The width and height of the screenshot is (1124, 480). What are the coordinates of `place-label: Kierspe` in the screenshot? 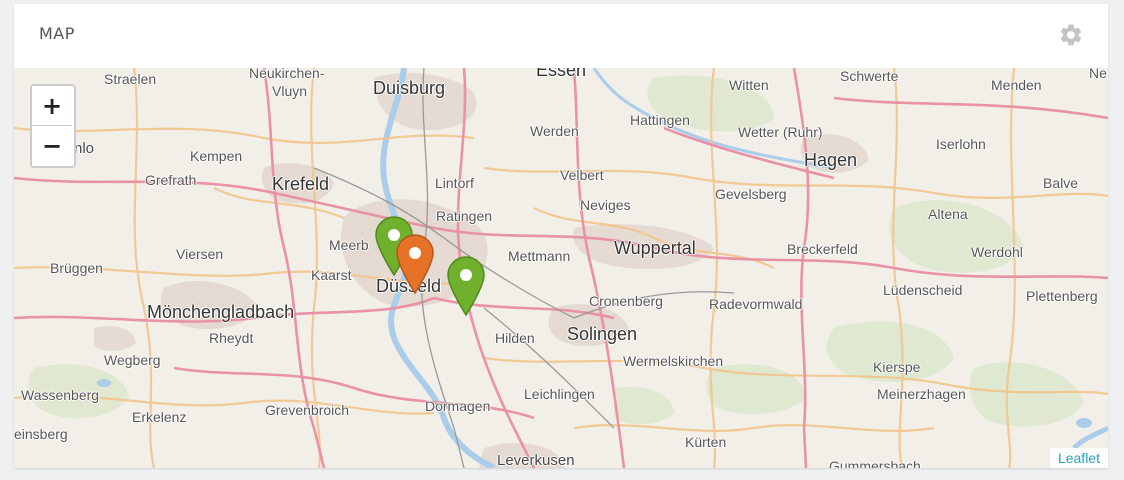 It's located at (897, 367).